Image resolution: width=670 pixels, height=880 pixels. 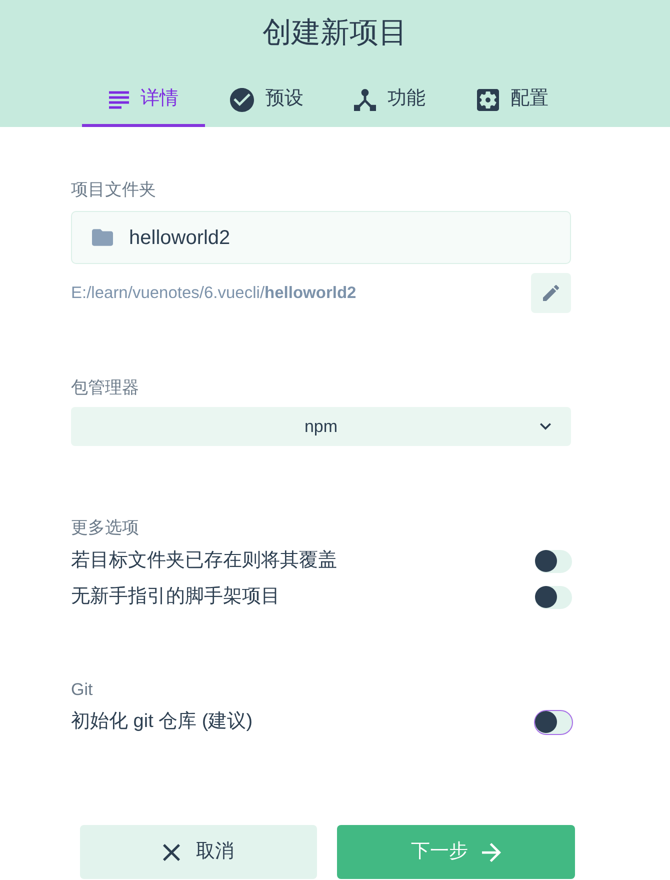 What do you see at coordinates (335, 33) in the screenshot?
I see `page-title: 创建新项目` at bounding box center [335, 33].